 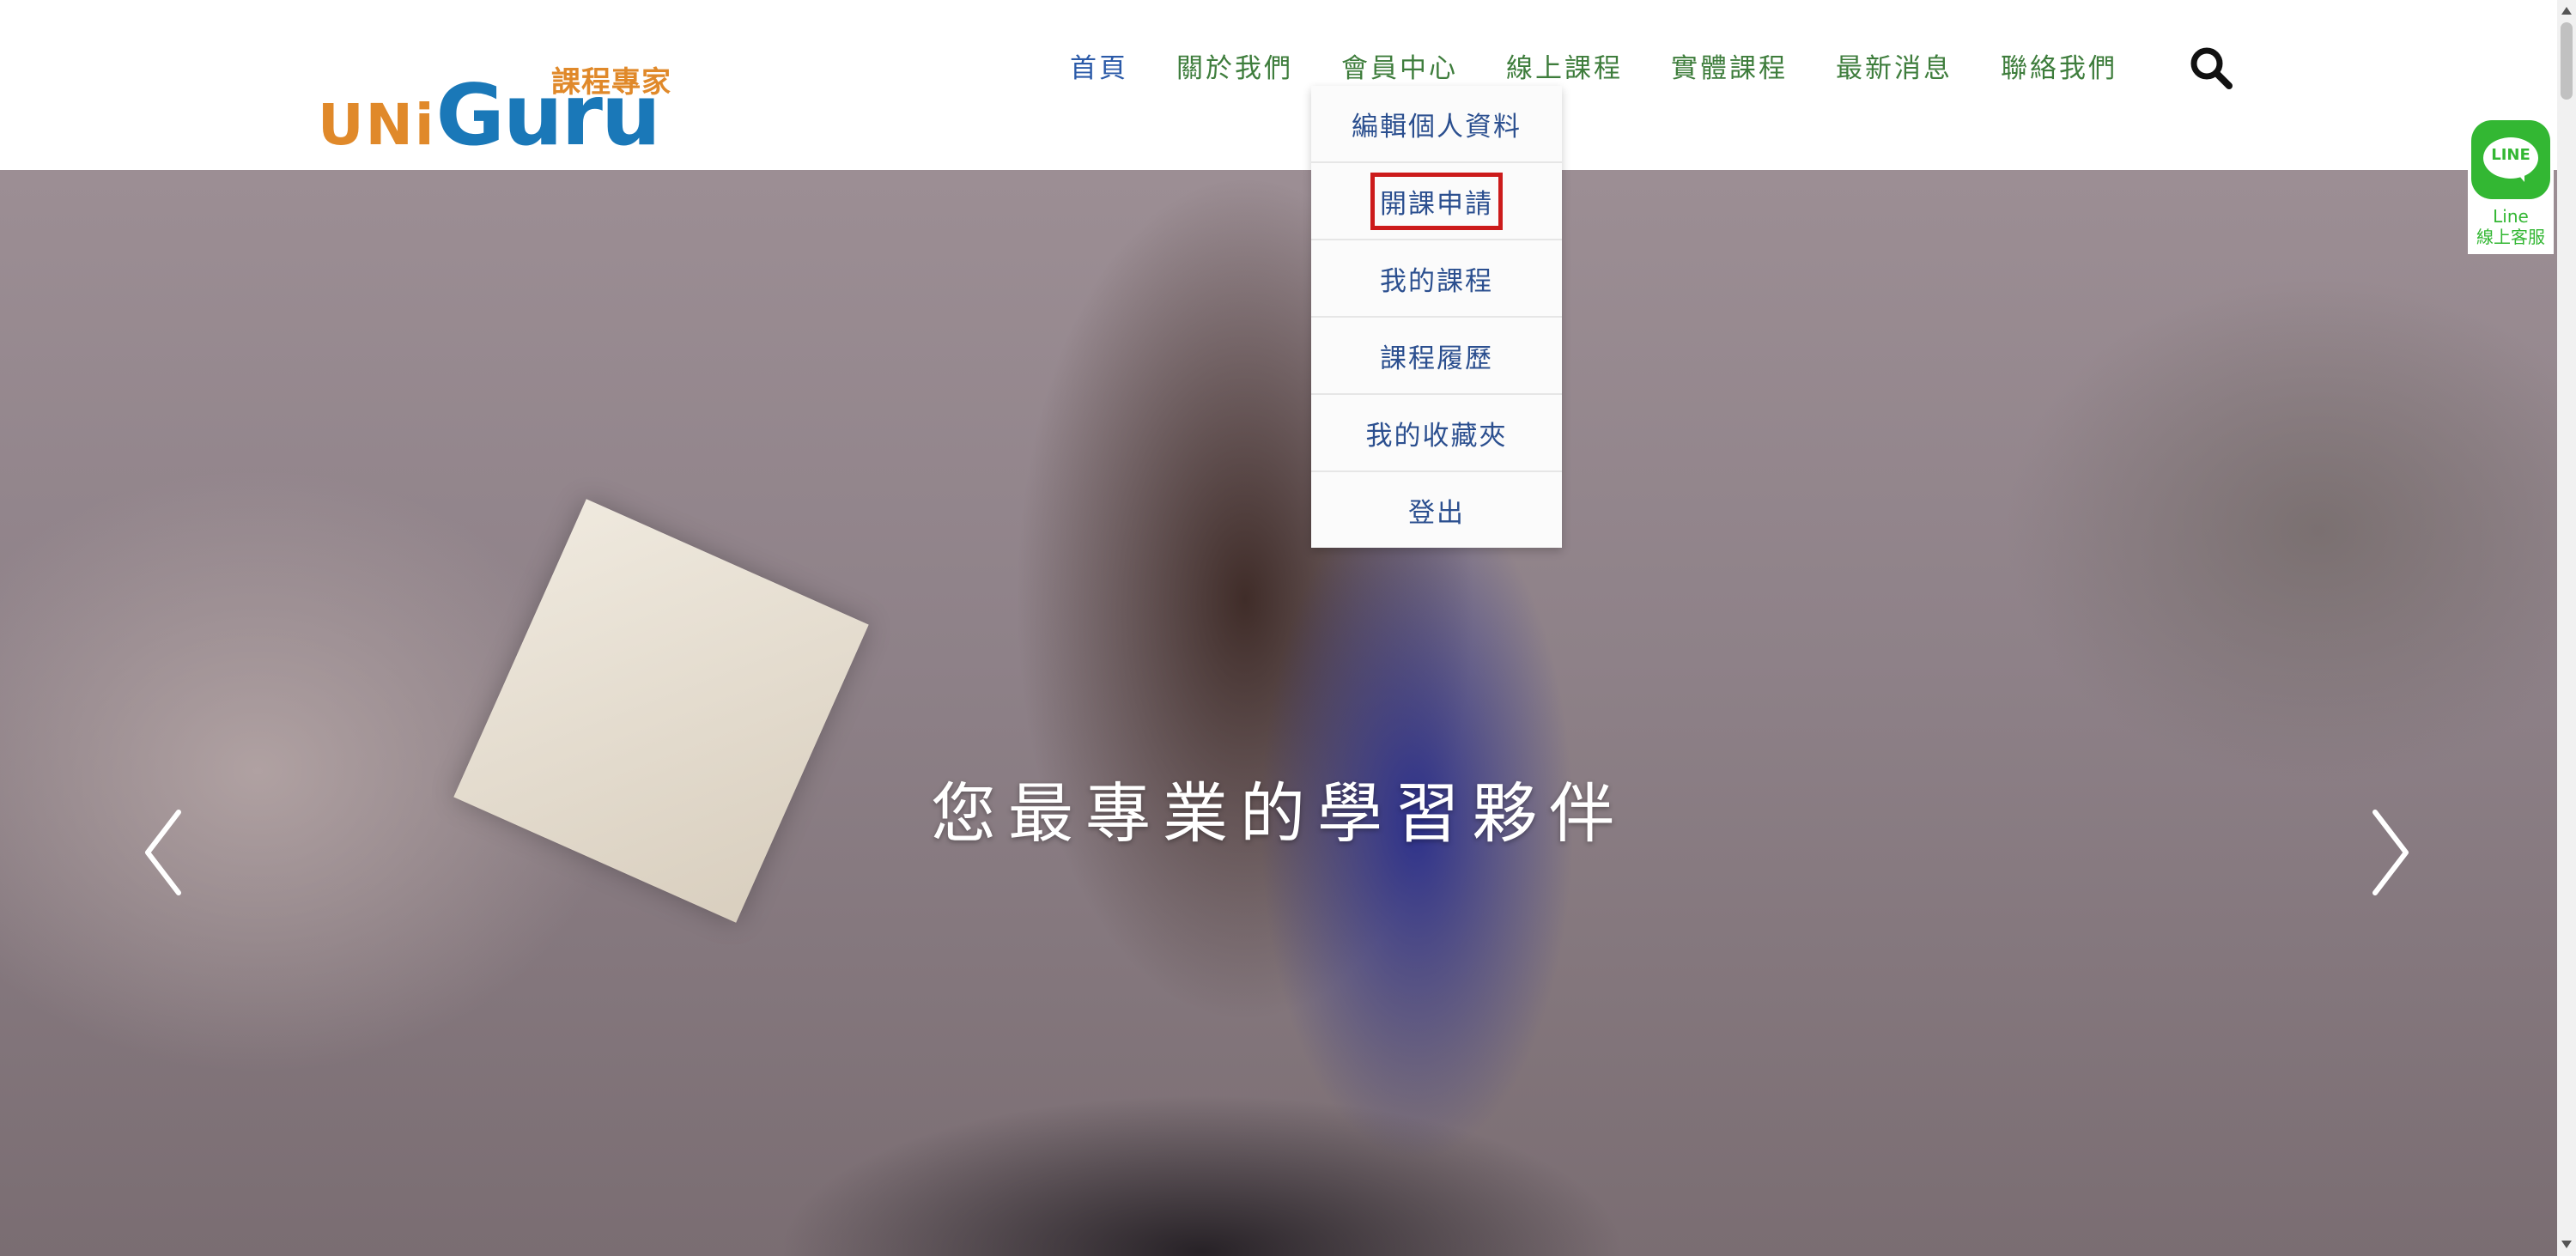 What do you see at coordinates (2567, 61) in the screenshot?
I see `scroll-thumb` at bounding box center [2567, 61].